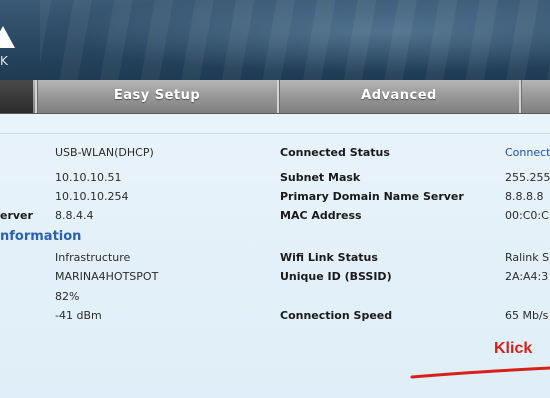 This screenshot has height=398, width=550. What do you see at coordinates (398, 96) in the screenshot?
I see `tab-advanced: Advanced` at bounding box center [398, 96].